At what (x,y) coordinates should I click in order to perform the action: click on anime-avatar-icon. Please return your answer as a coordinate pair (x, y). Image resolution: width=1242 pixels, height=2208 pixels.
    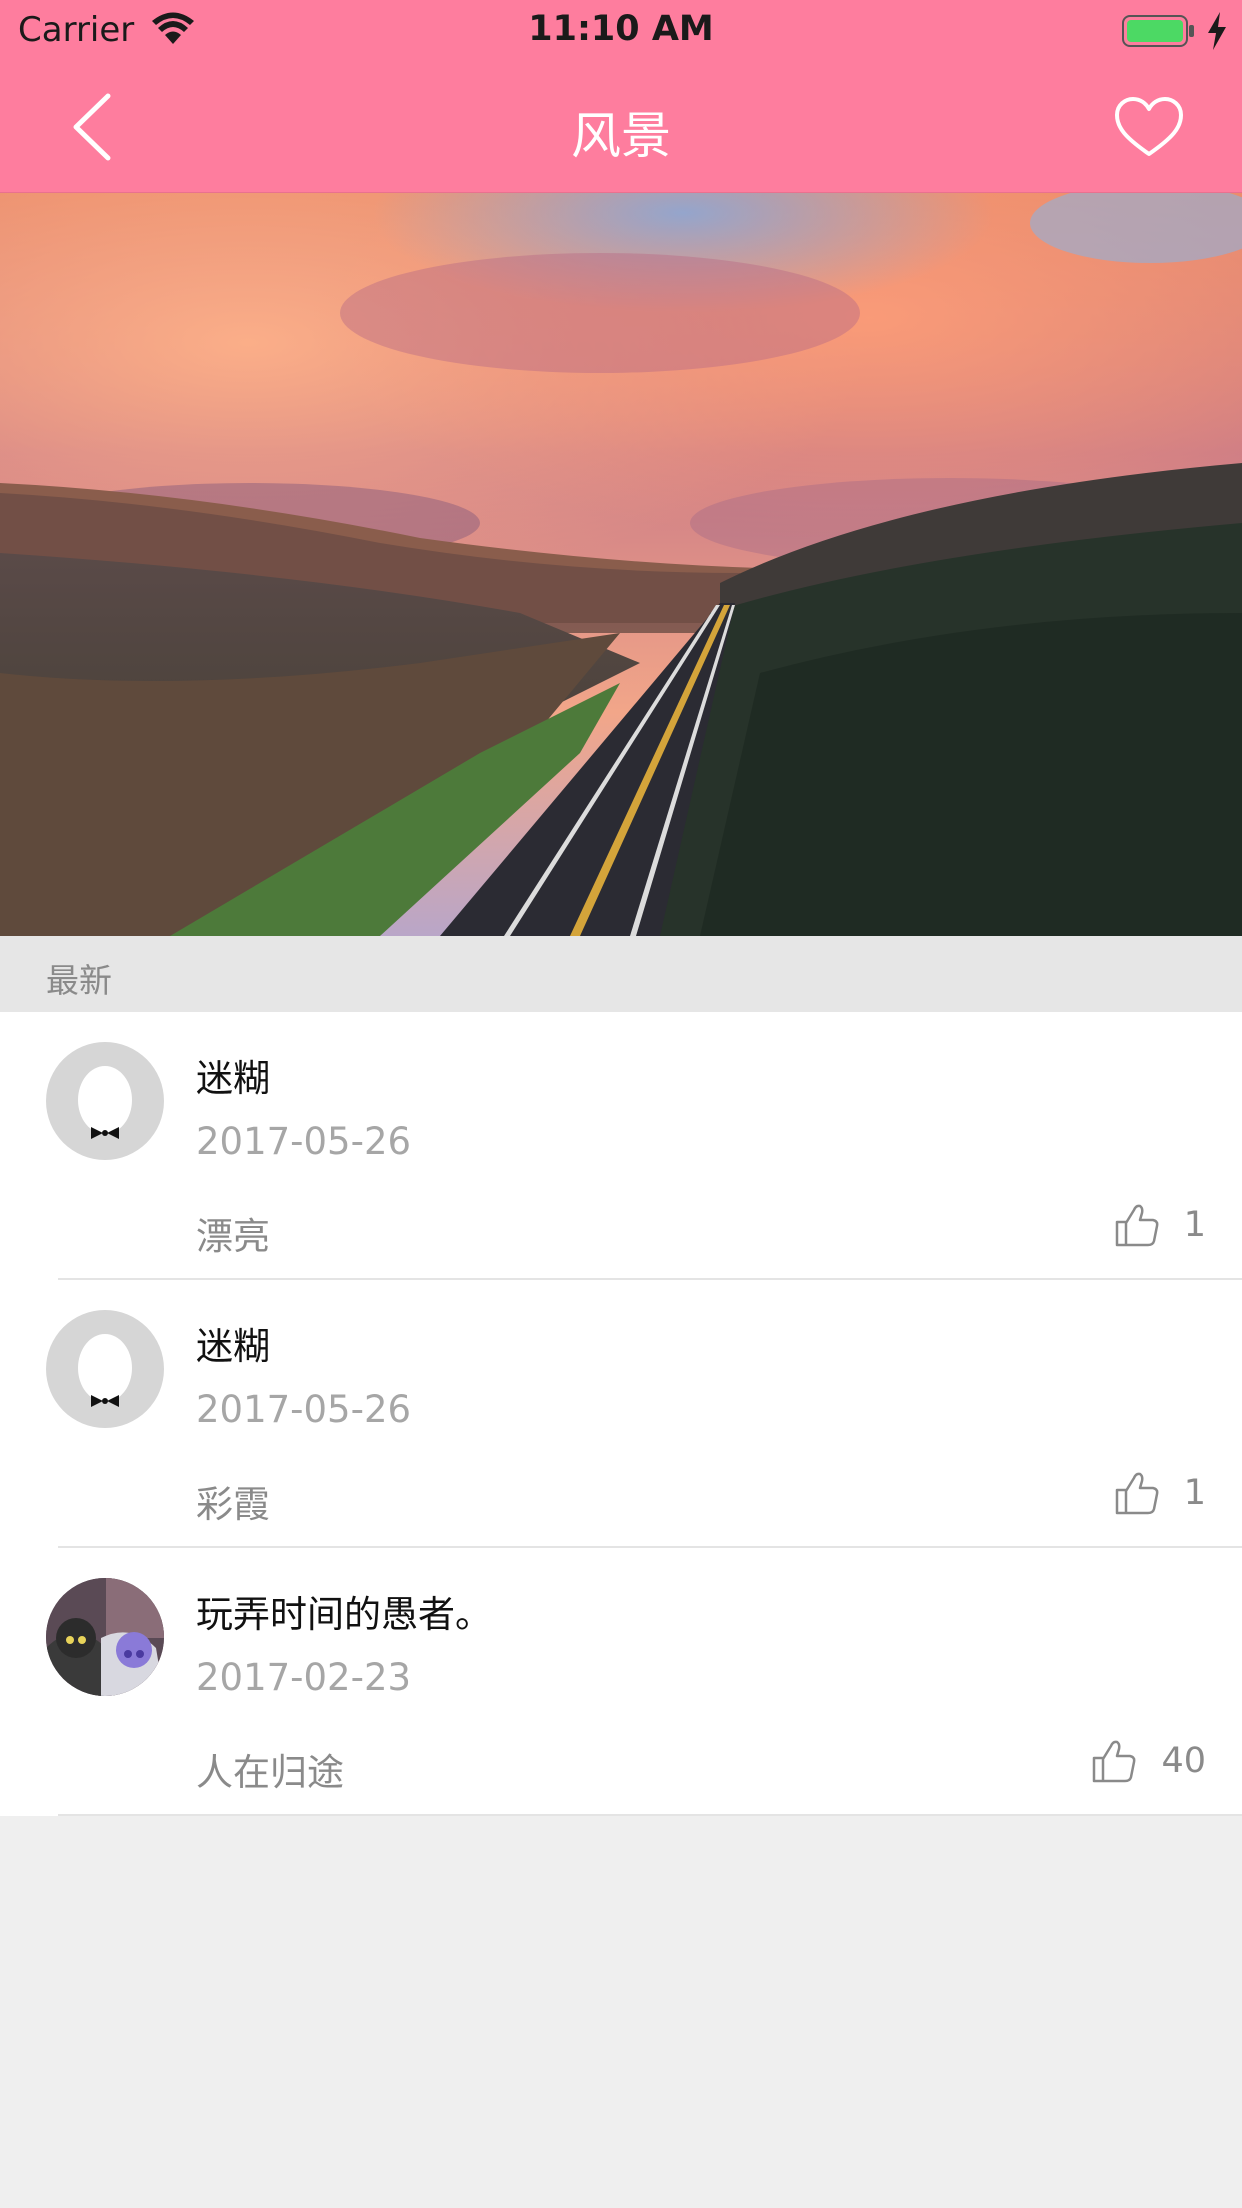
    Looking at the image, I should click on (105, 1637).